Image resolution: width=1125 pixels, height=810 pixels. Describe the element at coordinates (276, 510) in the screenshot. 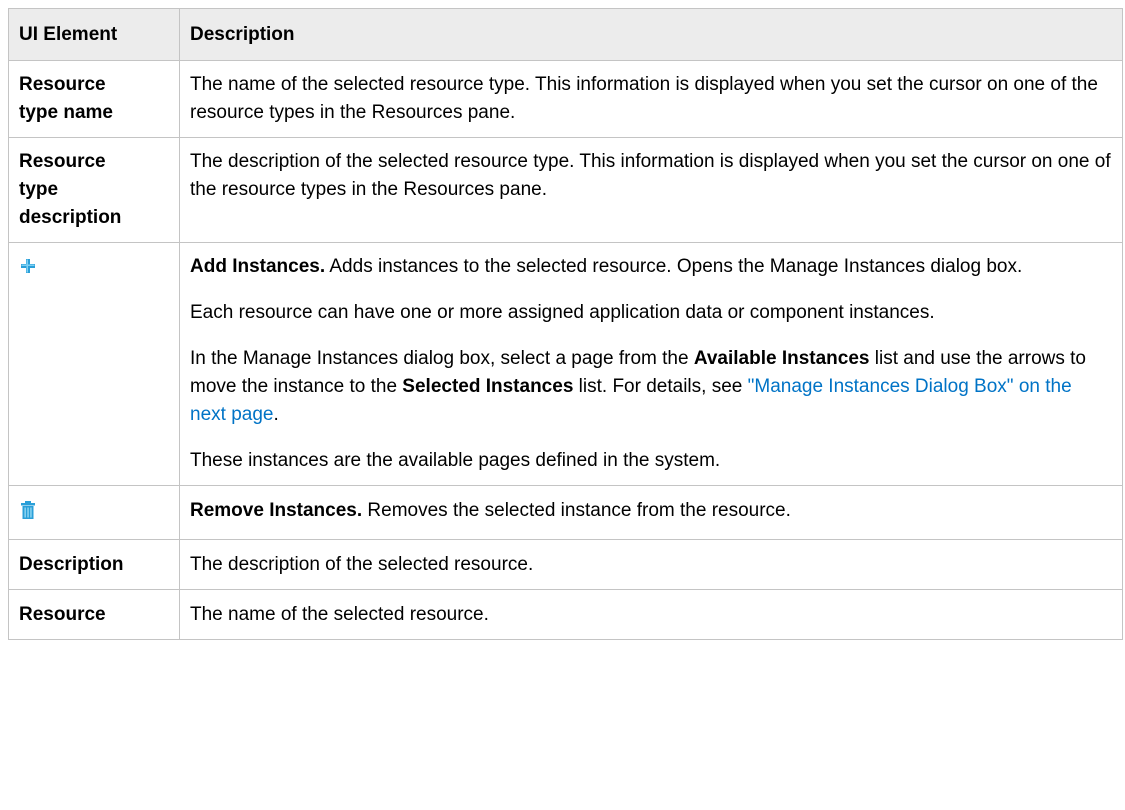

I see `lead-text: Remove Instances.` at that location.